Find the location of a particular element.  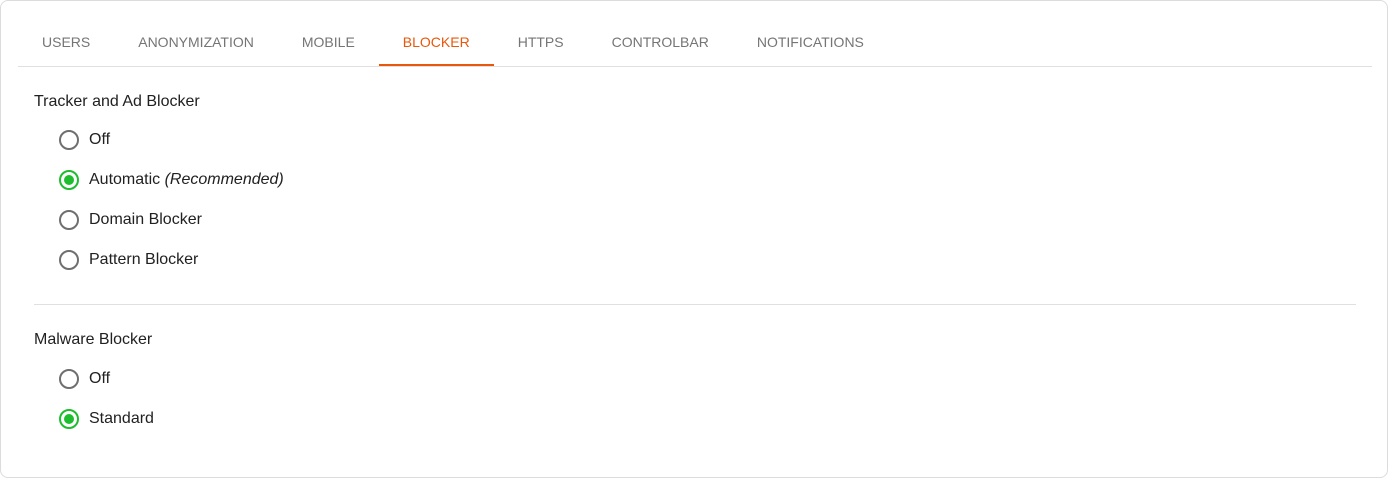

tracker-section-title: Tracker and Ad Blocker is located at coordinates (117, 101).